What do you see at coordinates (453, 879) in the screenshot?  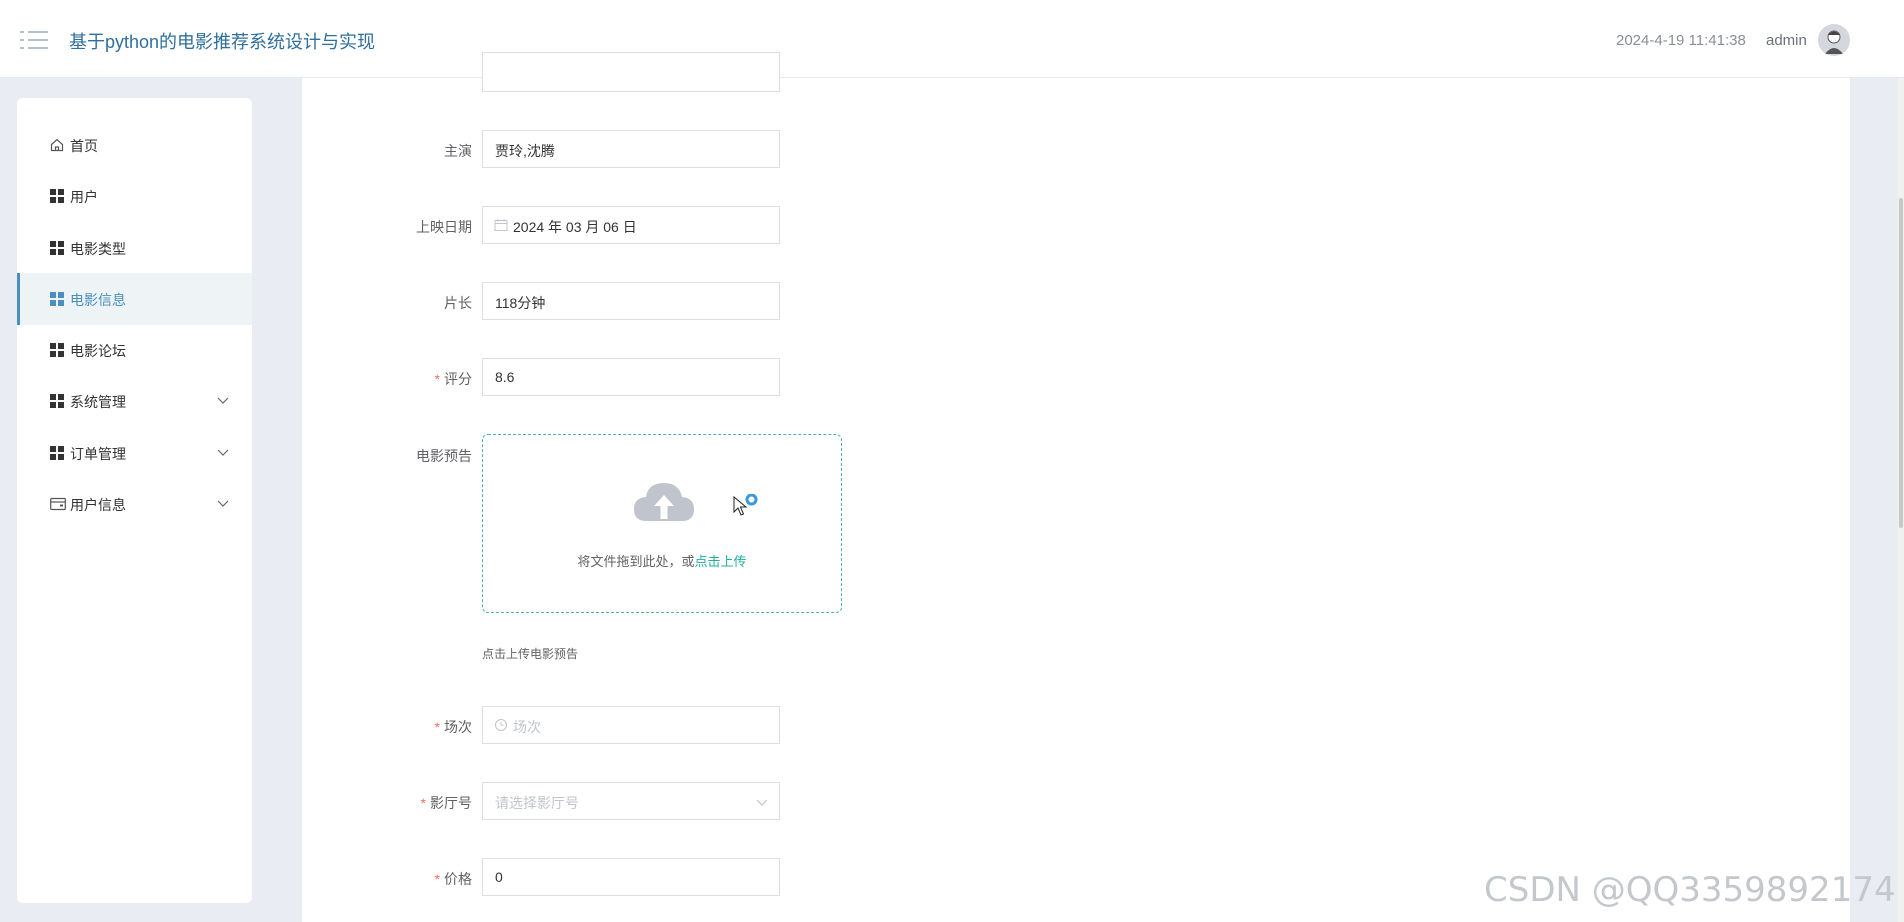 I see `price-label: * 价格` at bounding box center [453, 879].